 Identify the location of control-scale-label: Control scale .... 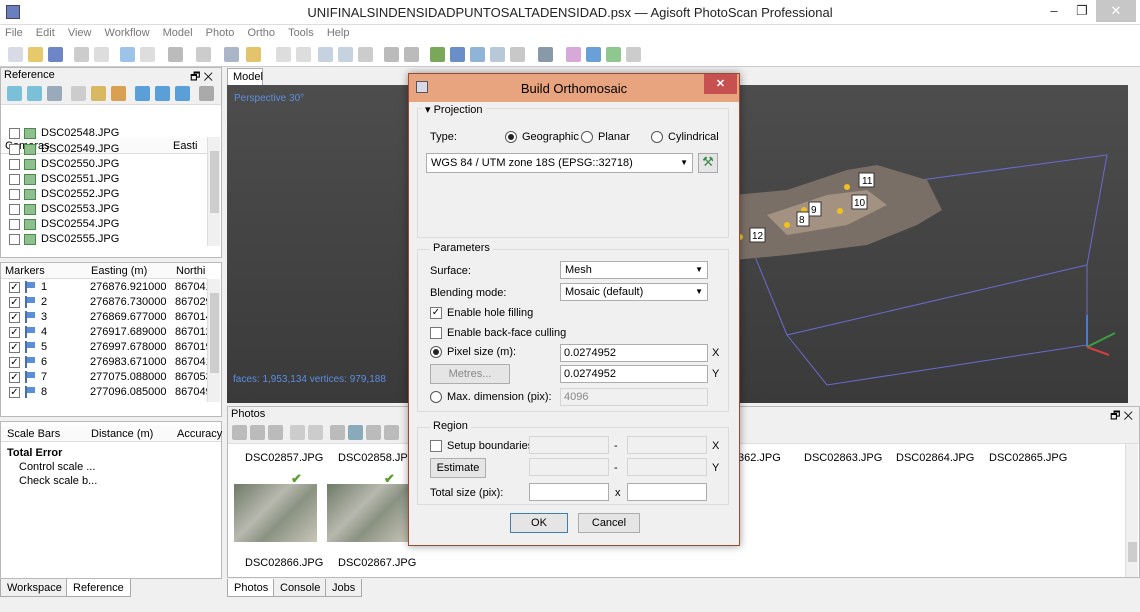
(57, 467).